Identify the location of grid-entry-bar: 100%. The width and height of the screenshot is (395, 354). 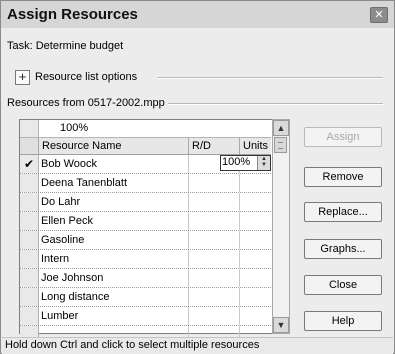
(145, 129).